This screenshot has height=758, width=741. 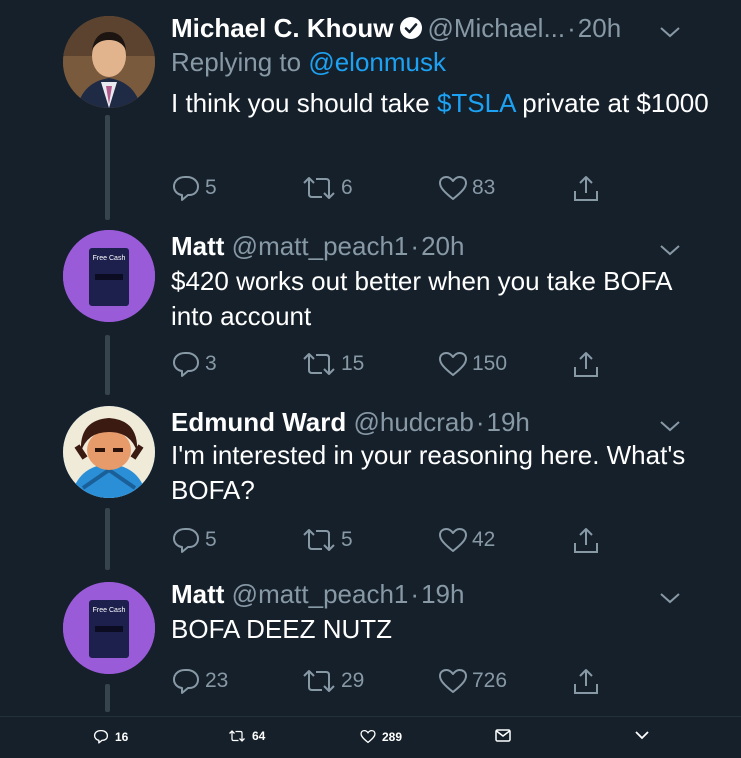 I want to click on retweet-button: 29, so click(x=332, y=681).